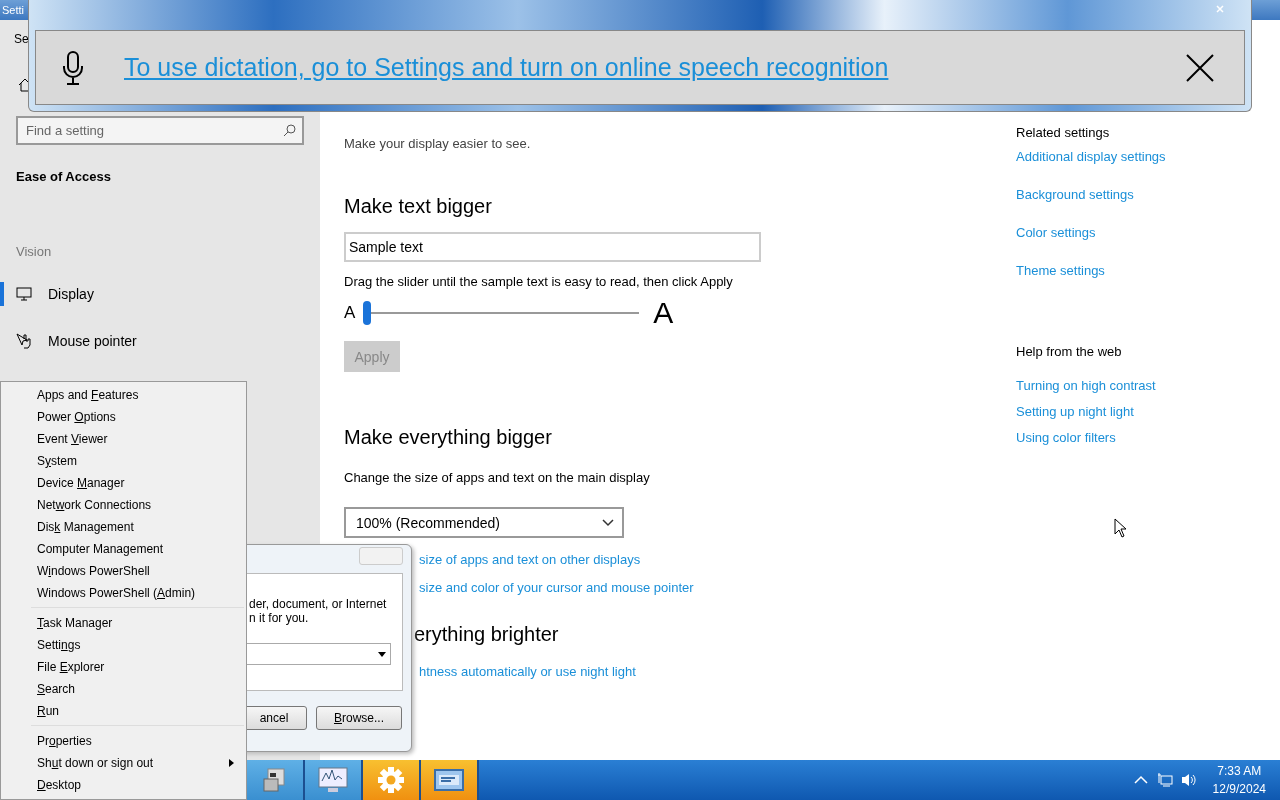 The height and width of the screenshot is (800, 1280). Describe the element at coordinates (123, 549) in the screenshot. I see `menu-item: Computer Management` at that location.